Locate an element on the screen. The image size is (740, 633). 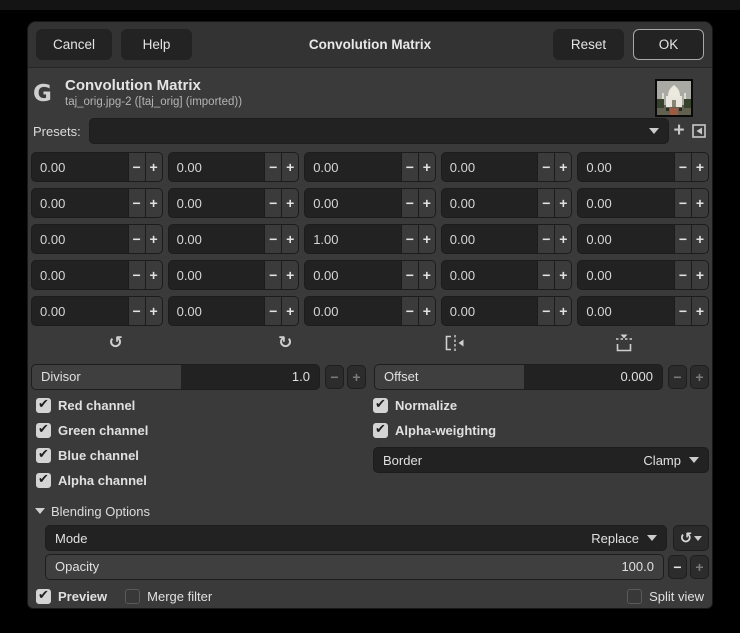
flip-vertical-button is located at coordinates (625, 343).